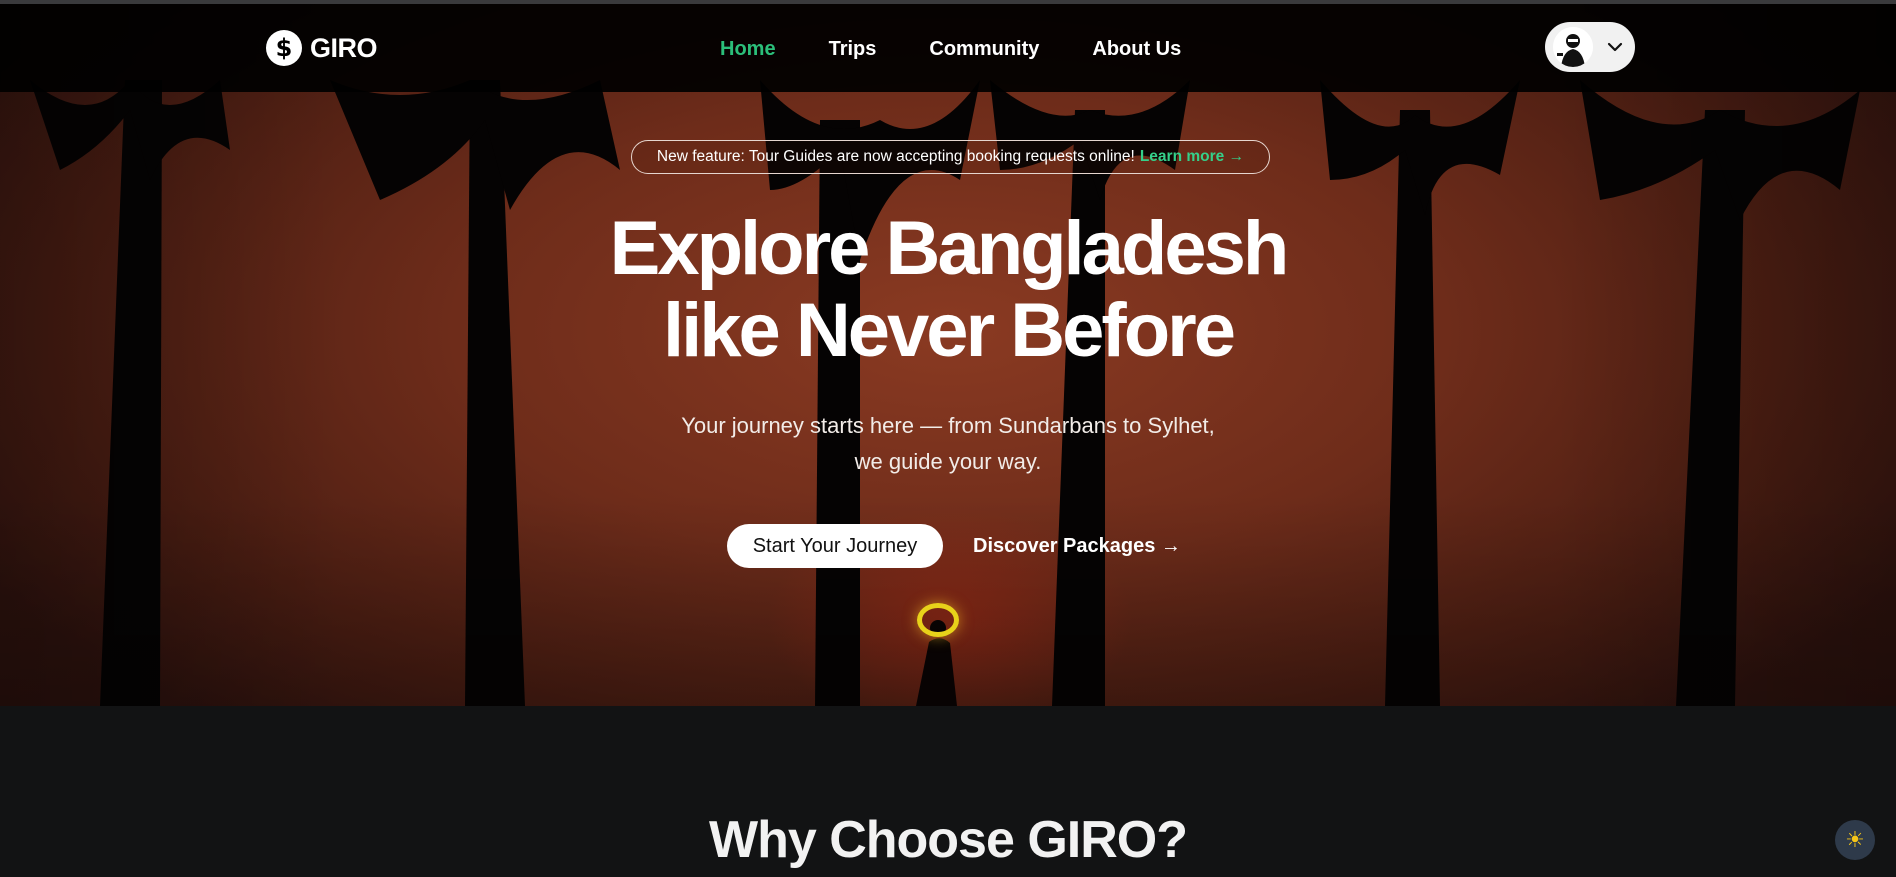 This screenshot has height=877, width=1896. What do you see at coordinates (948, 840) in the screenshot?
I see `why-title: Why Choose GIRO?` at bounding box center [948, 840].